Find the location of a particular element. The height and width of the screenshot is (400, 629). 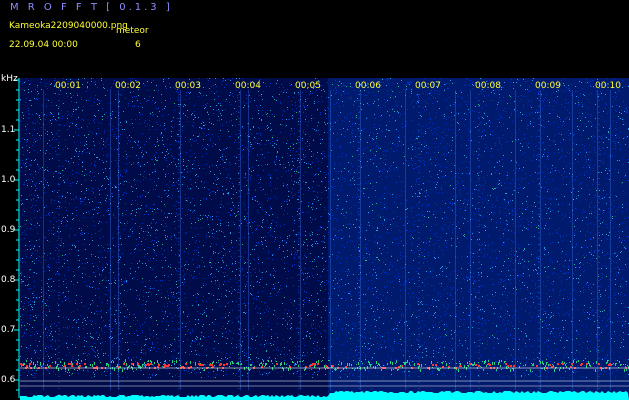

y-axis-unit-label: kHz is located at coordinates (9, 79).